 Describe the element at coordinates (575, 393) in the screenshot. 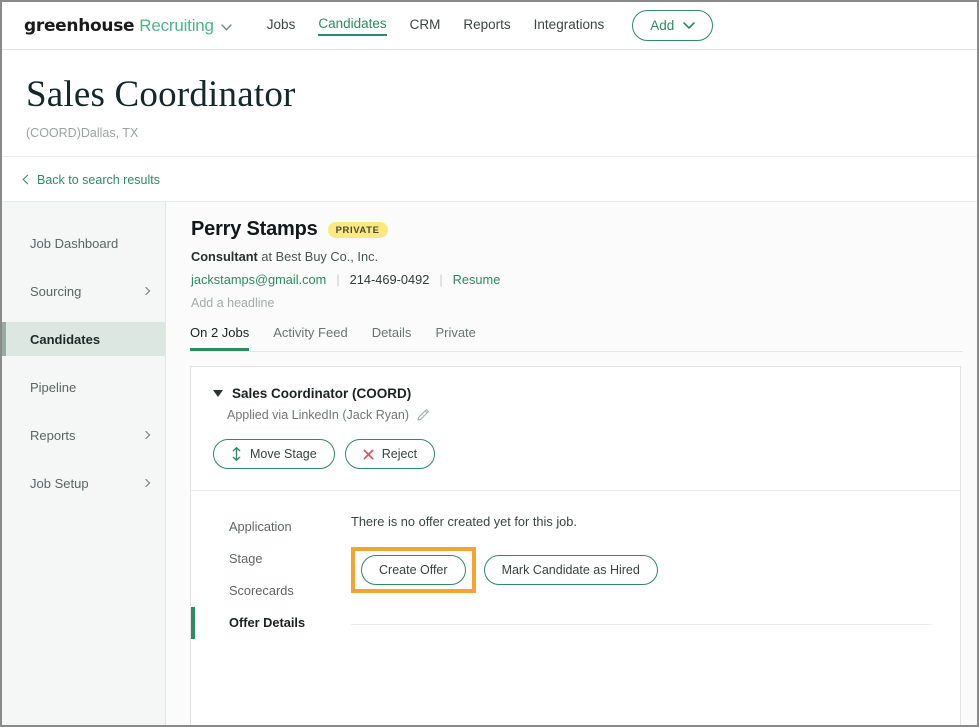

I see `job-title-row: Sales Coordinator (COORD)` at that location.